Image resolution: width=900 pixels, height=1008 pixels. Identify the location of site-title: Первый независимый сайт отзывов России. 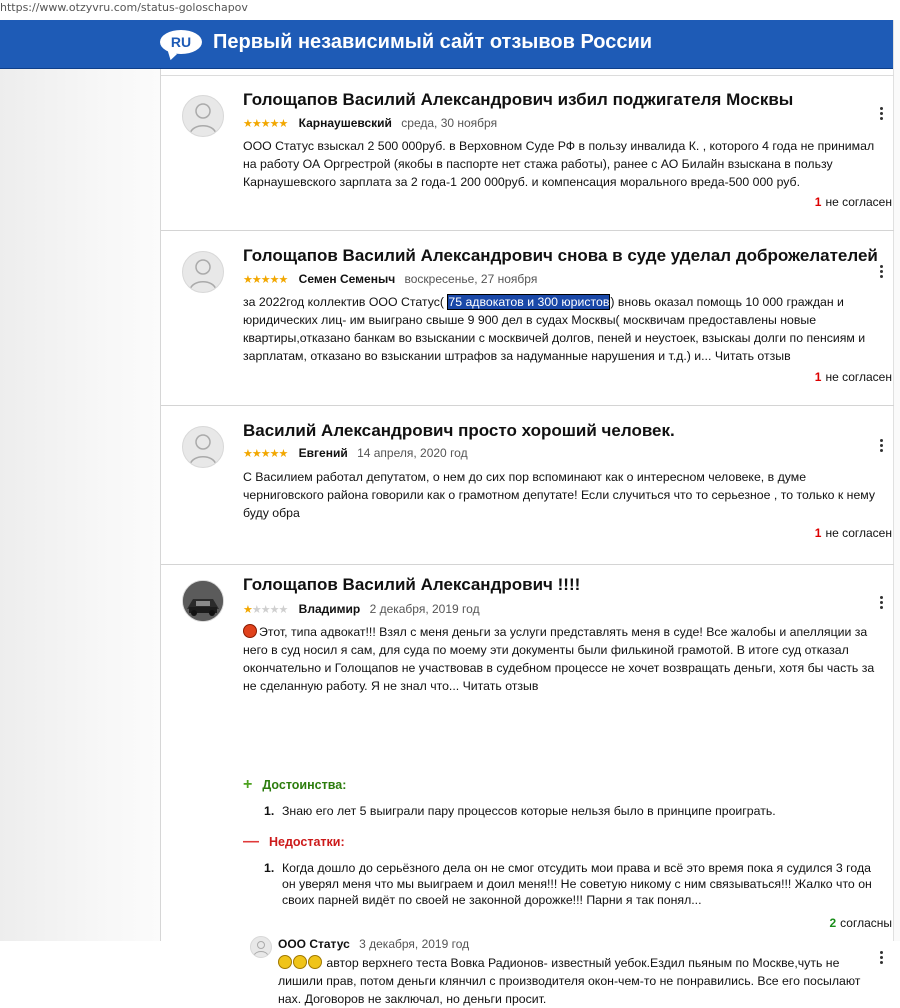
(433, 42).